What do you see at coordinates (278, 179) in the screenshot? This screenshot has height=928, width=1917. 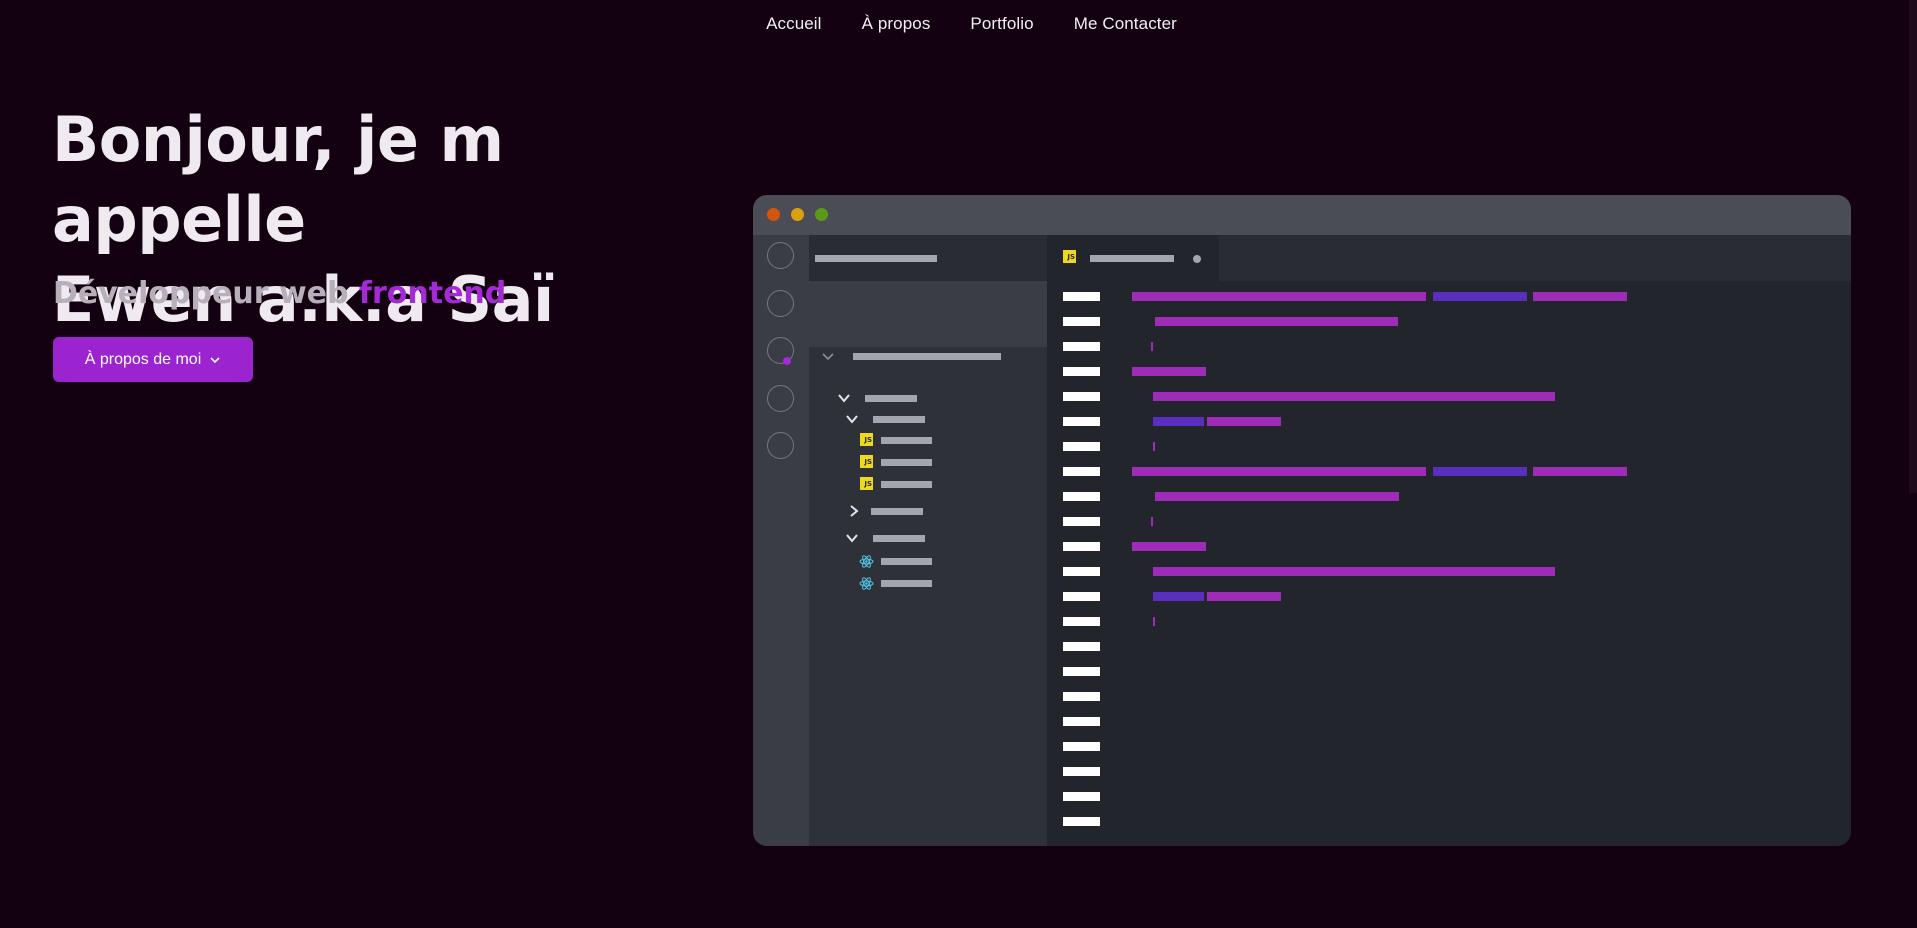 I see `hero-title-line-1: Bonjour, je m appelle` at bounding box center [278, 179].